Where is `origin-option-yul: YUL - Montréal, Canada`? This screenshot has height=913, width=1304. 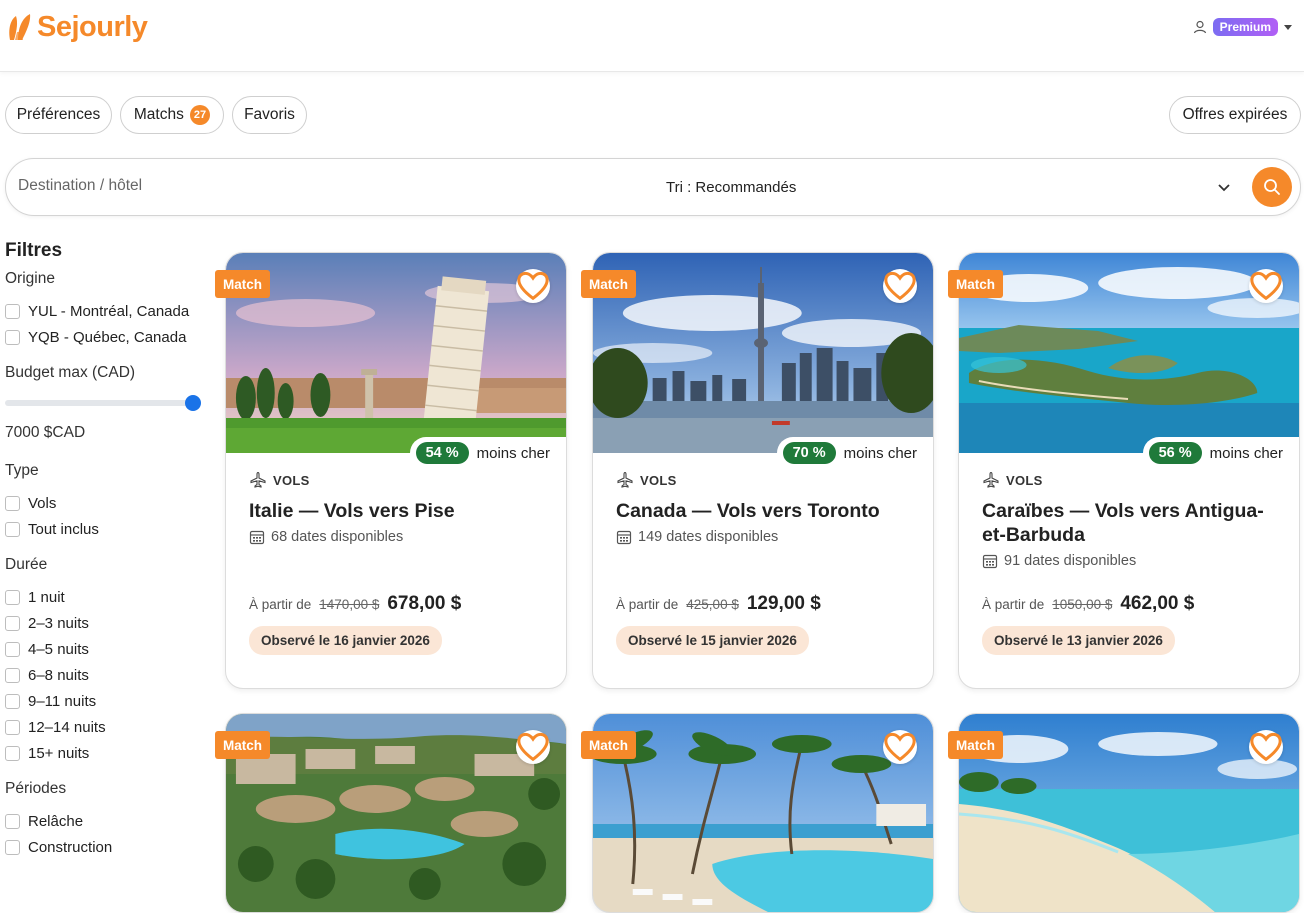 origin-option-yul: YUL - Montréal, Canada is located at coordinates (105, 311).